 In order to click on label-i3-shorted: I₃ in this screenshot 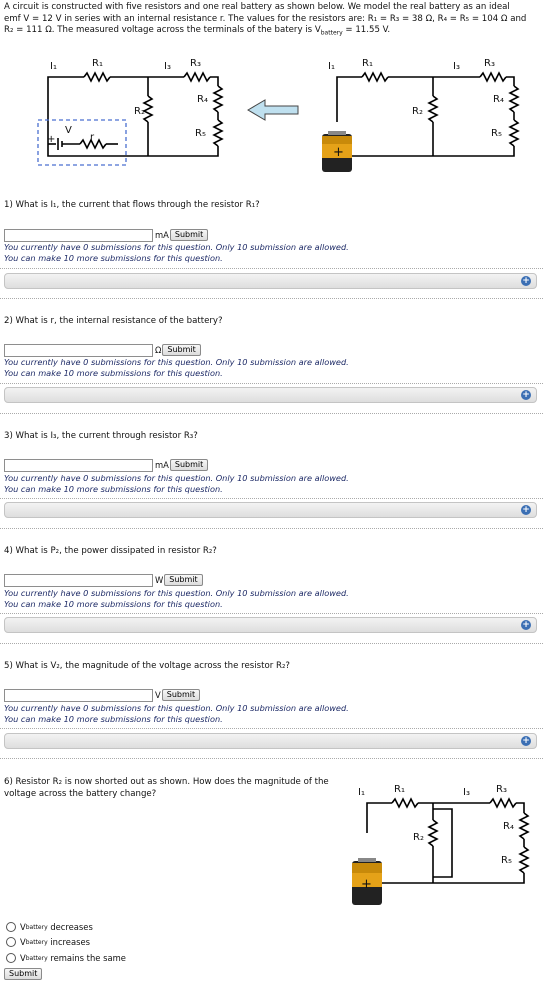, I will do `click(466, 792)`.